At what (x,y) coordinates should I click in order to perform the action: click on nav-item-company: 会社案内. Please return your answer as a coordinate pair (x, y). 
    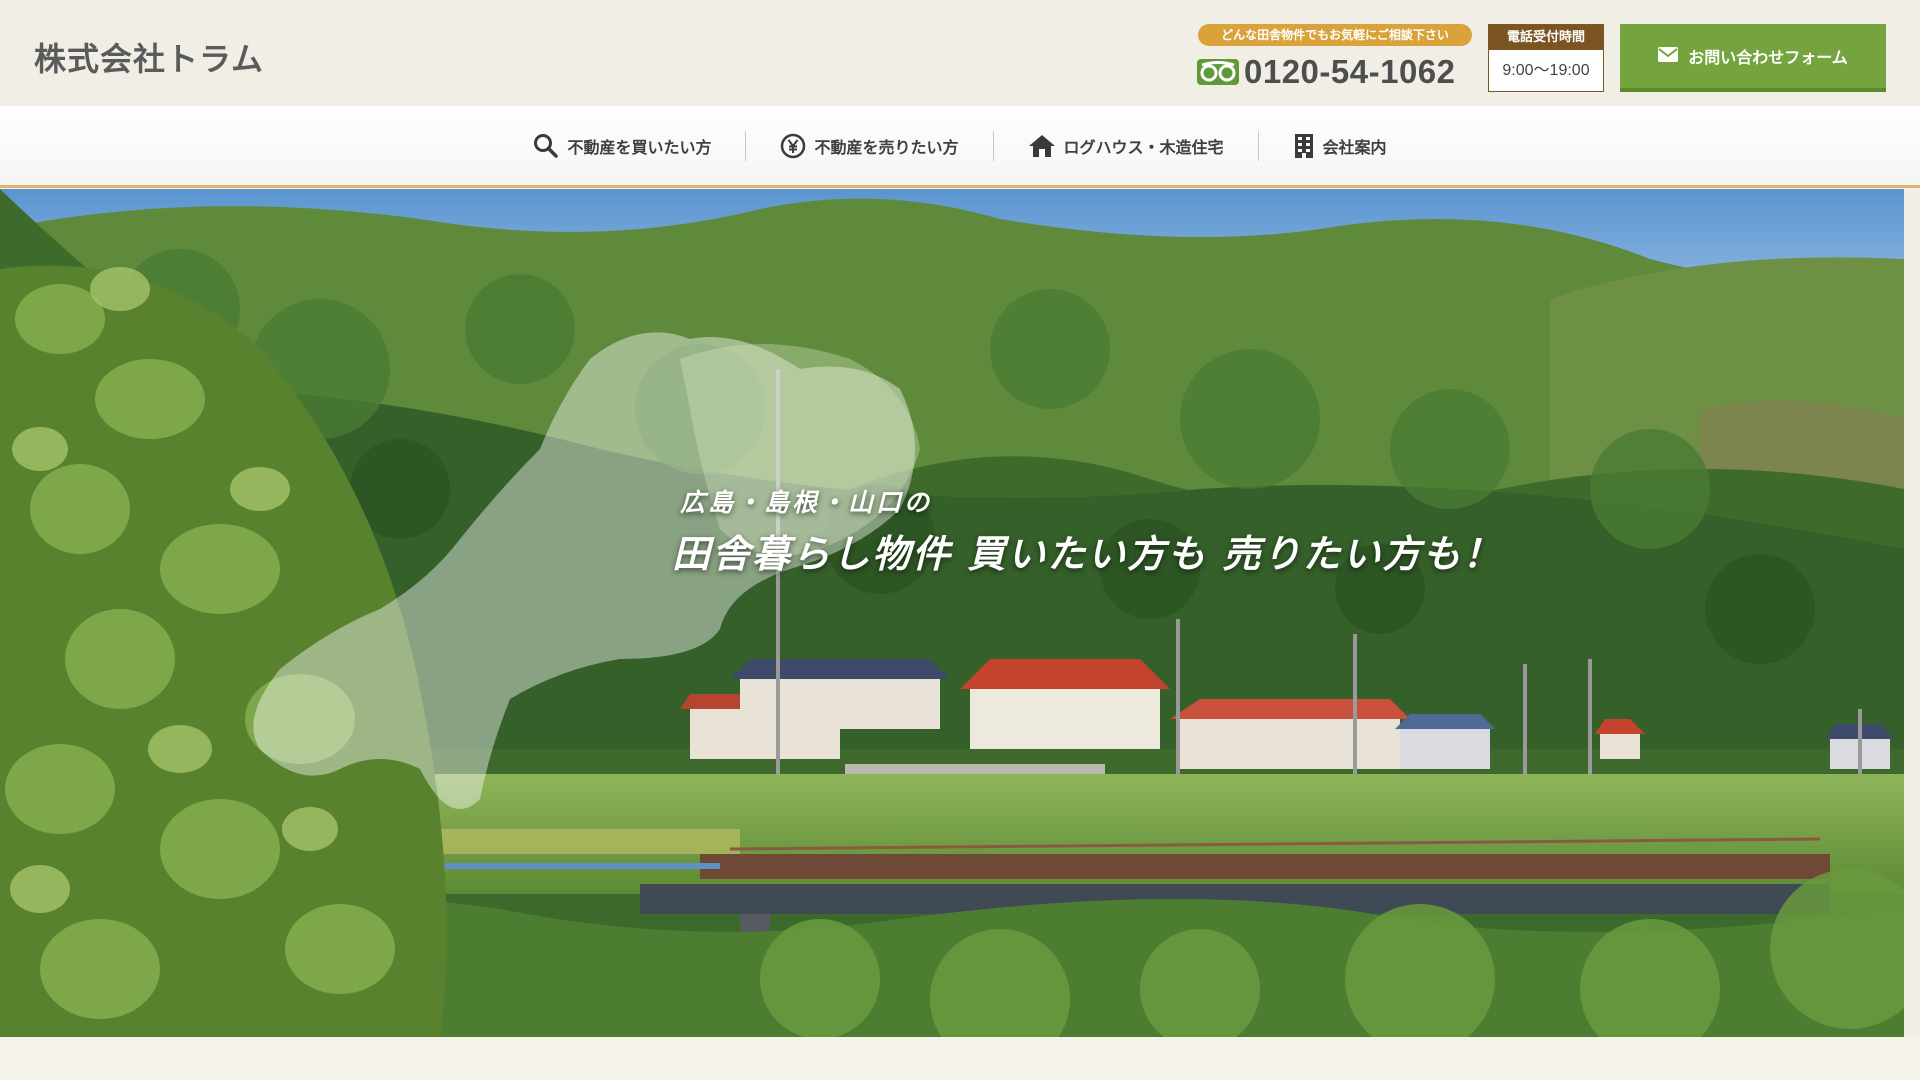
    Looking at the image, I should click on (1340, 146).